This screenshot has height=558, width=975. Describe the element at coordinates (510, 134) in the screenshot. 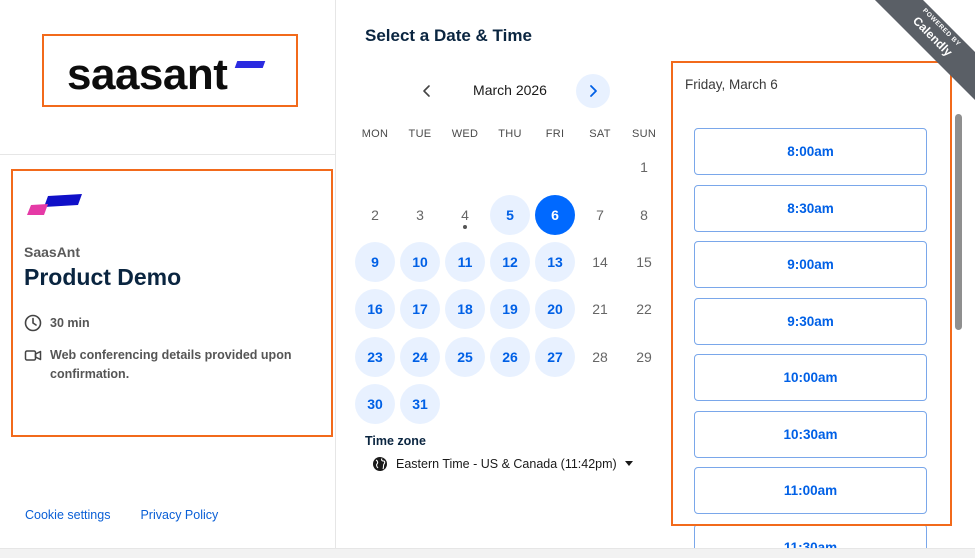

I see `weekday-thu: THU` at that location.